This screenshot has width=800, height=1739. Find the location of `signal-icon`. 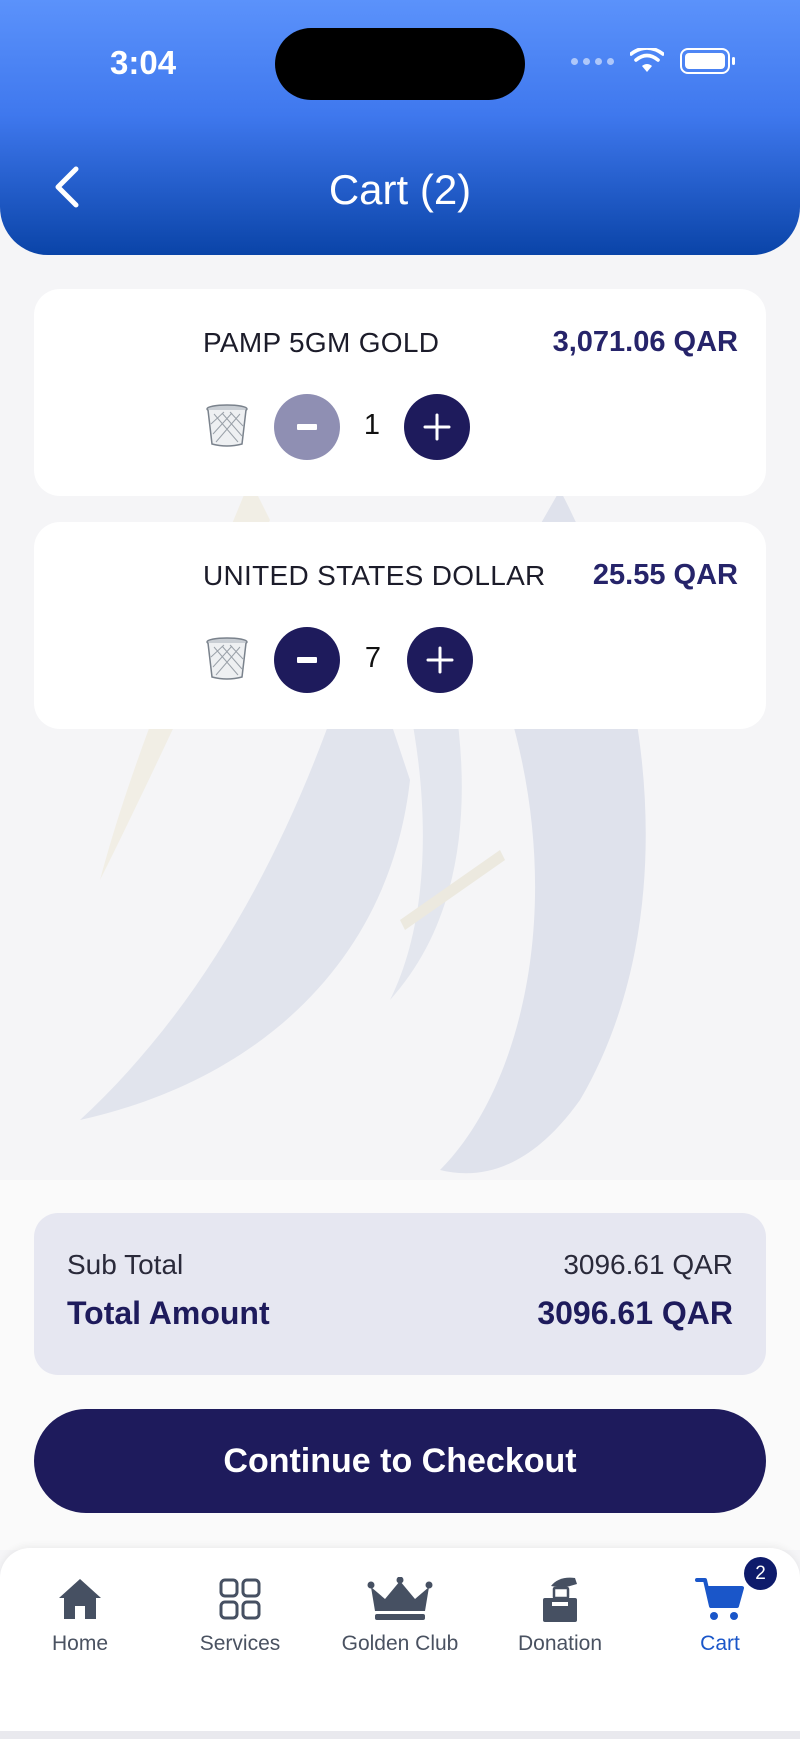

signal-icon is located at coordinates (592, 61).